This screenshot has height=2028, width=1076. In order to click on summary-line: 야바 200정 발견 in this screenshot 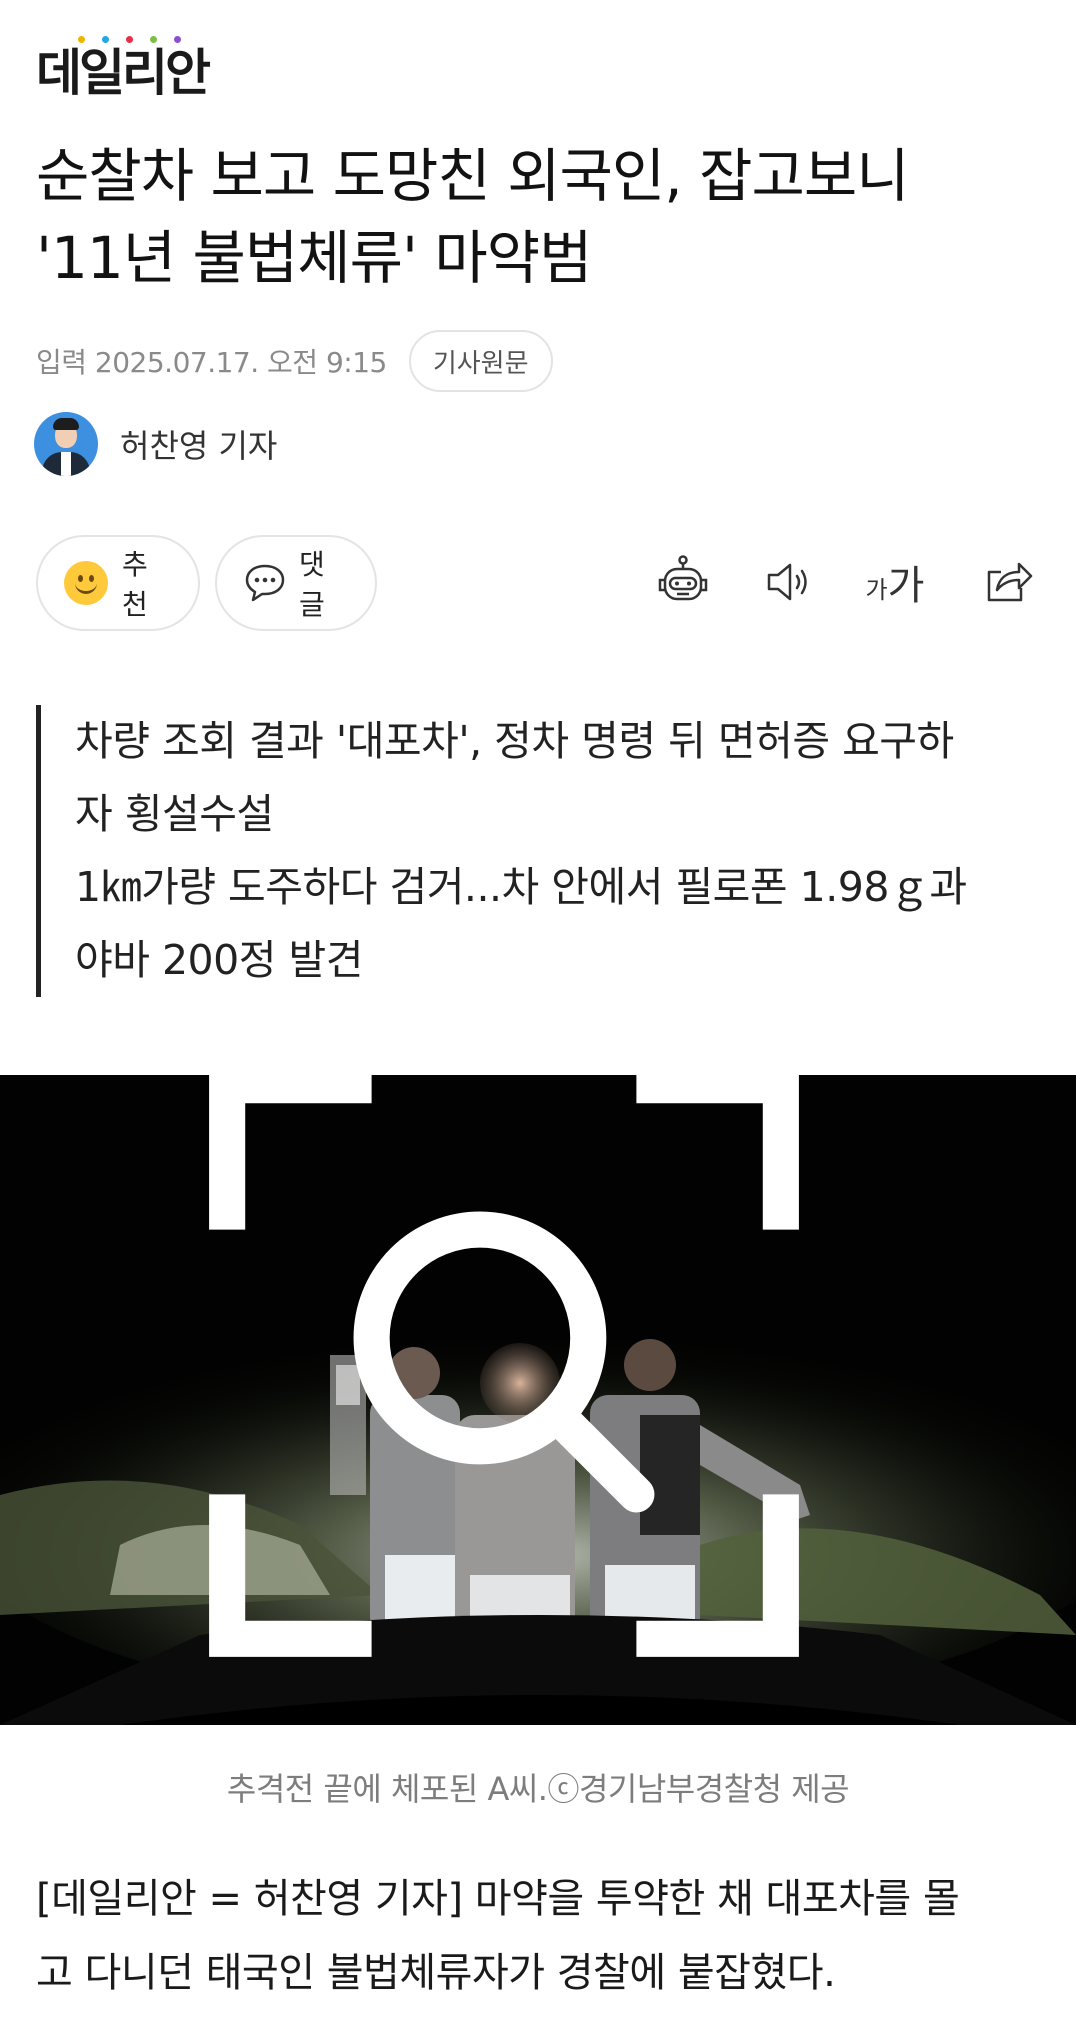, I will do `click(219, 960)`.